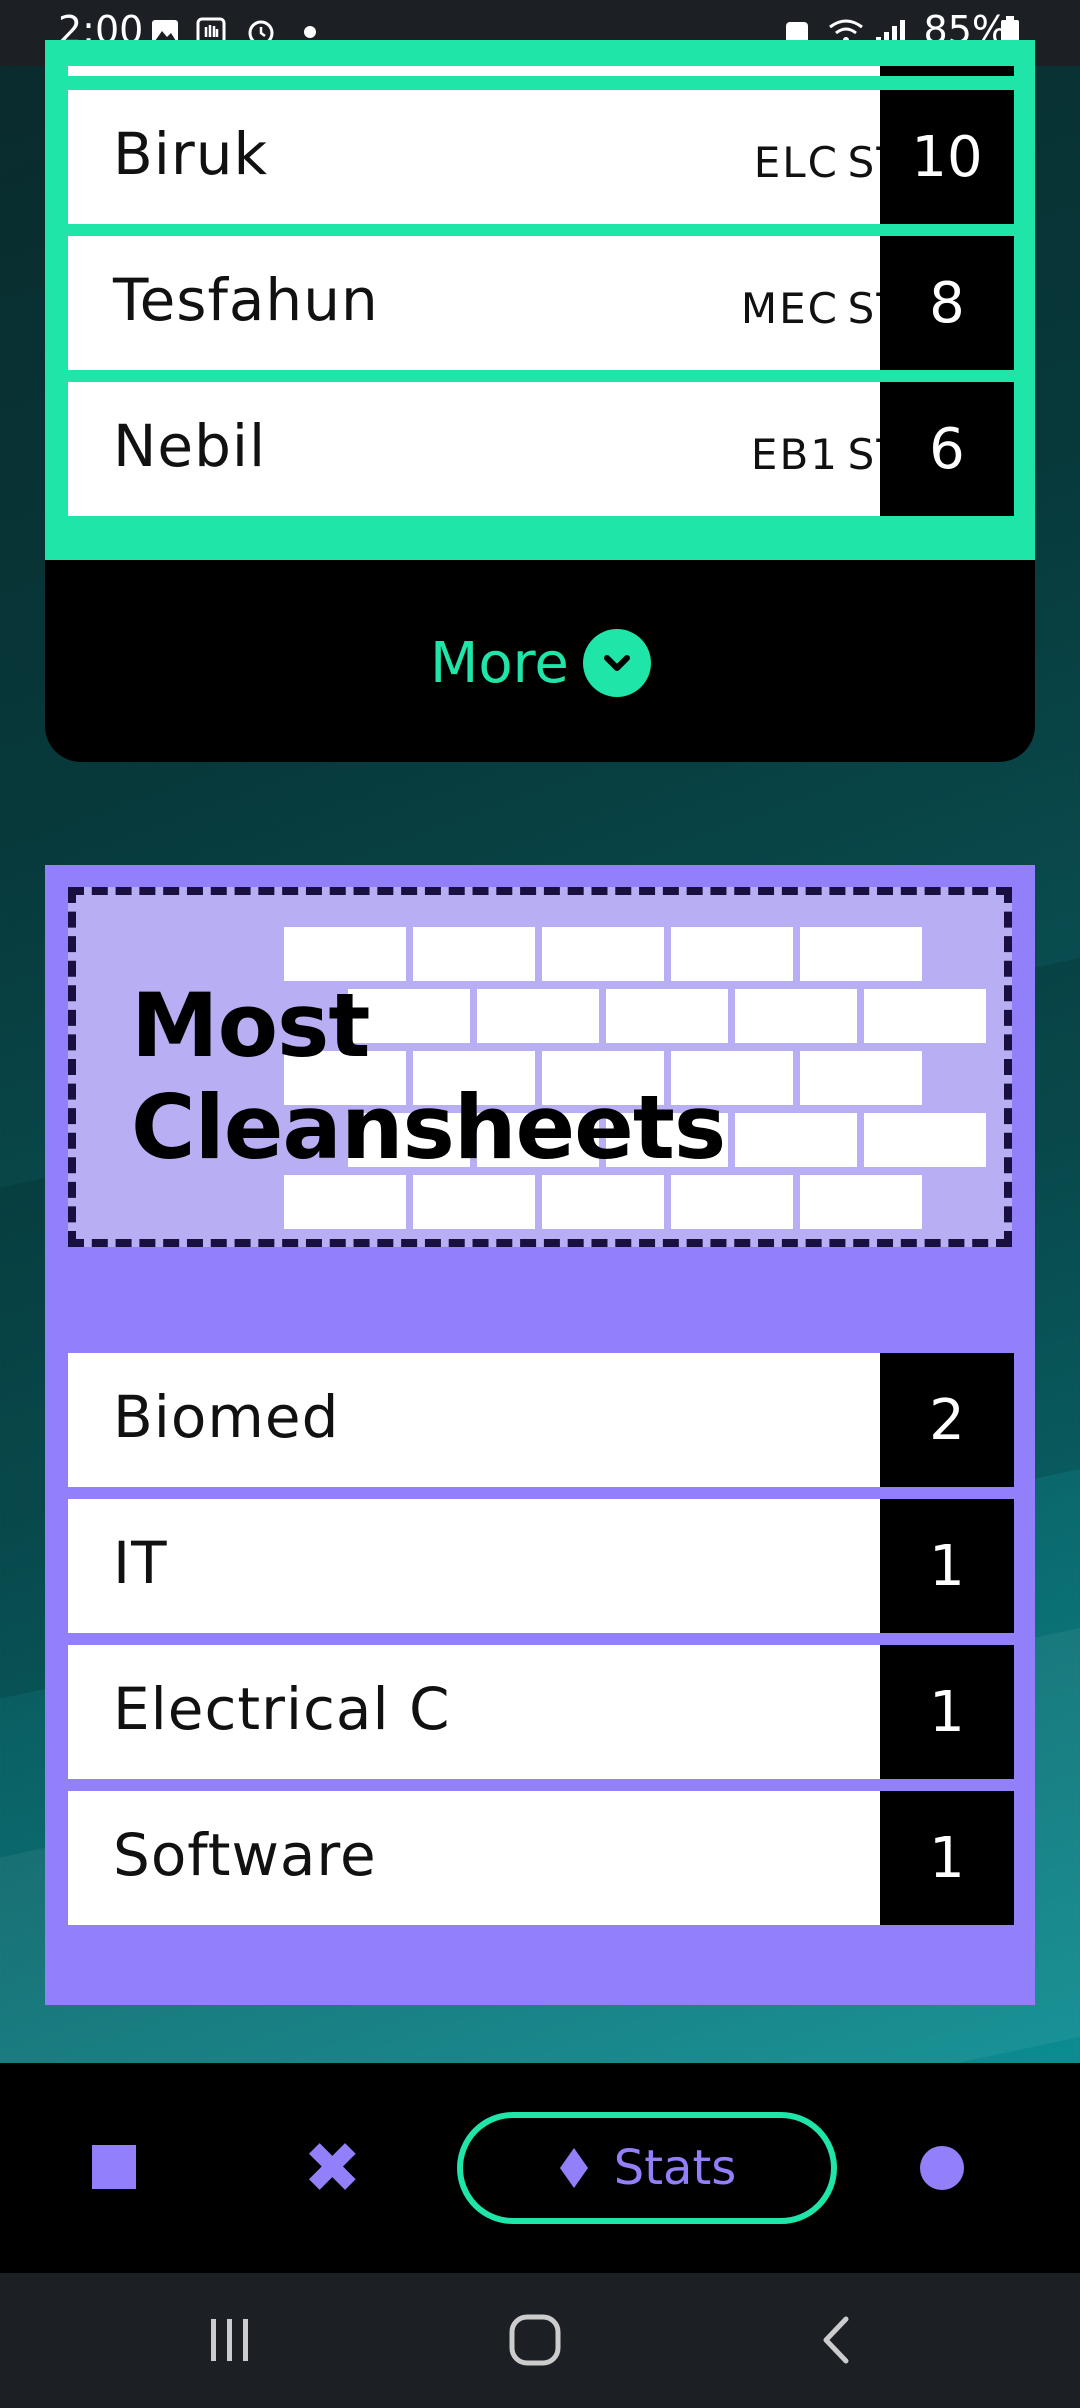  What do you see at coordinates (230, 2340) in the screenshot?
I see `recent-apps-icon` at bounding box center [230, 2340].